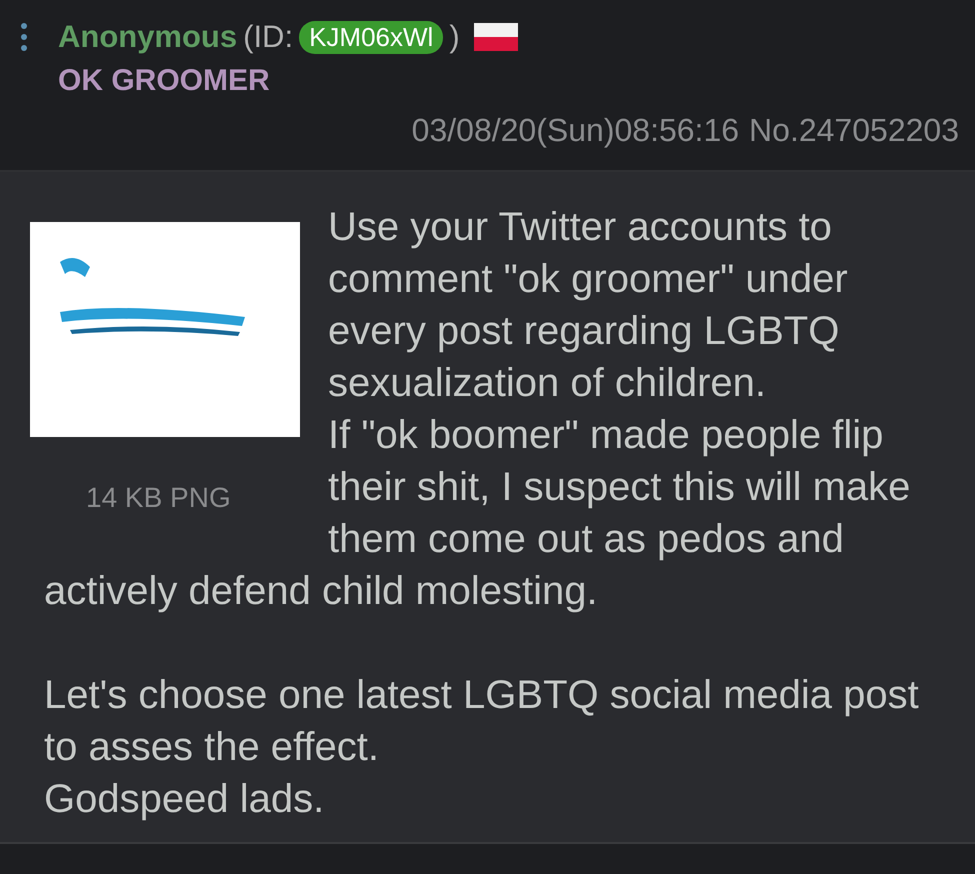  Describe the element at coordinates (580, 227) in the screenshot. I see `comment-text: Use your Twitter accounts to` at that location.